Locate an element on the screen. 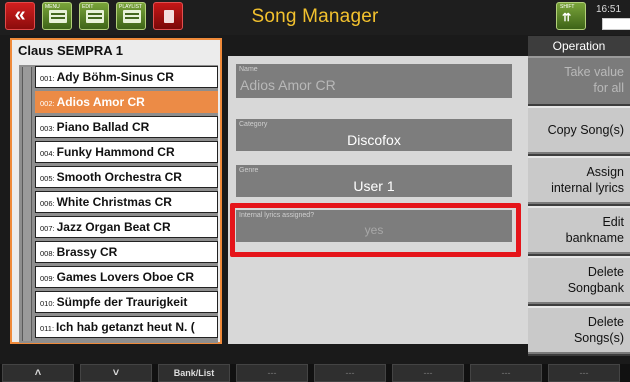  delete-songs-button: Delete Songs(s) is located at coordinates (579, 330).